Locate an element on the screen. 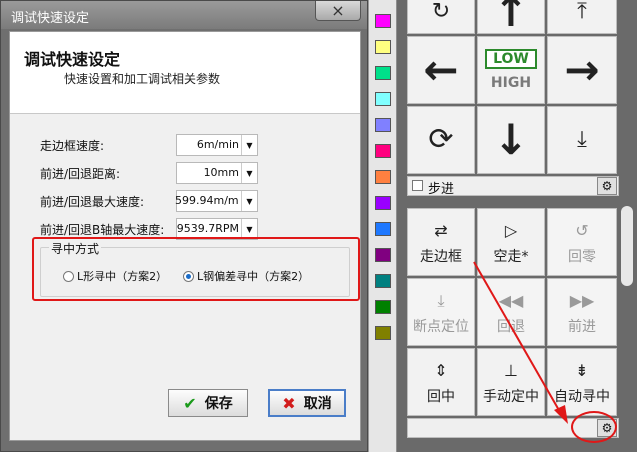 The width and height of the screenshot is (637, 452). header-subtitle: 快速设置和加工调试相关参数 is located at coordinates (142, 79).